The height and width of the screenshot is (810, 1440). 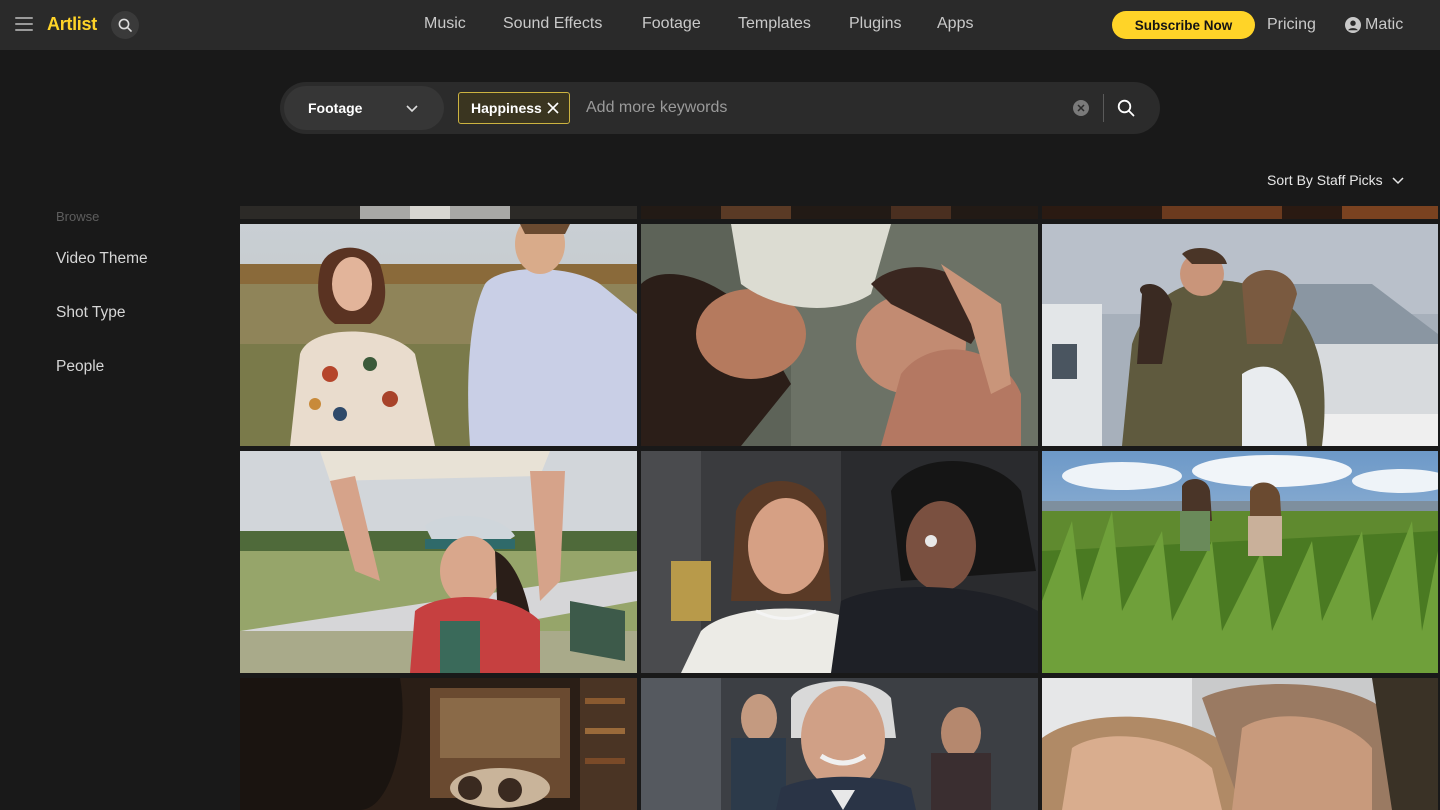 I want to click on sort-dropdown: Sort By Staff Picks, so click(x=1336, y=180).